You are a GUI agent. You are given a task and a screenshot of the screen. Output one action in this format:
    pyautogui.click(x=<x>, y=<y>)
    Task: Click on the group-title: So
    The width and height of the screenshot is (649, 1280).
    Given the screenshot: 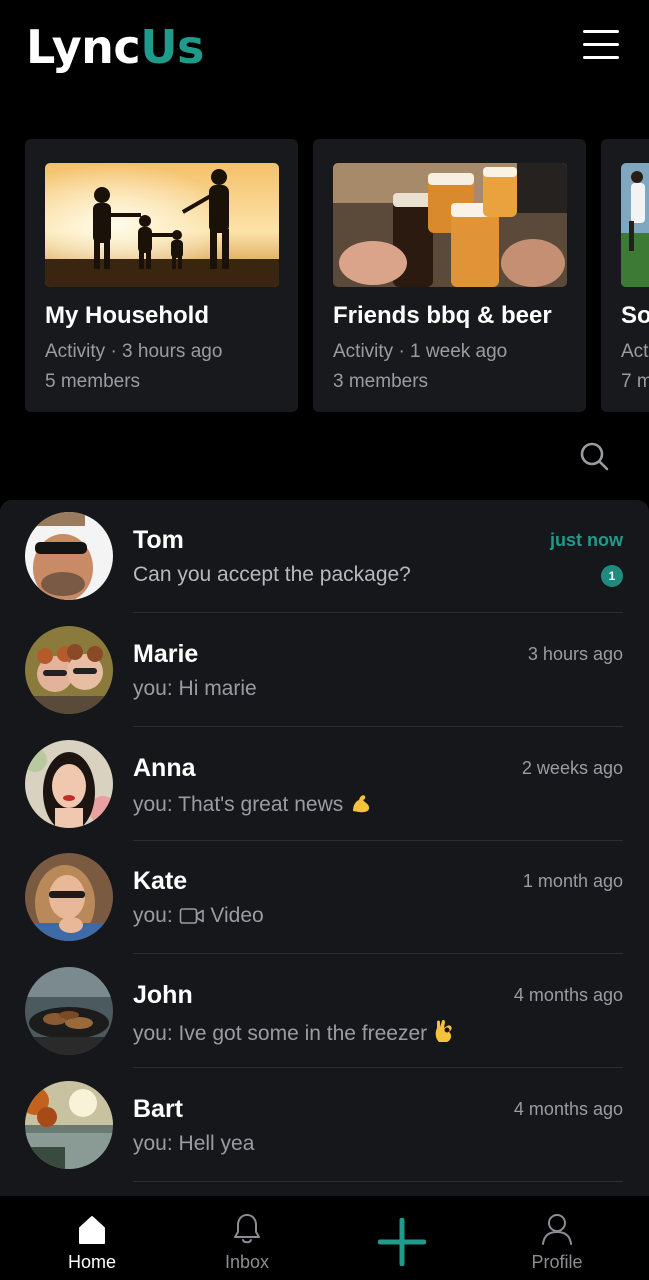 What is the action you would take?
    pyautogui.click(x=635, y=315)
    